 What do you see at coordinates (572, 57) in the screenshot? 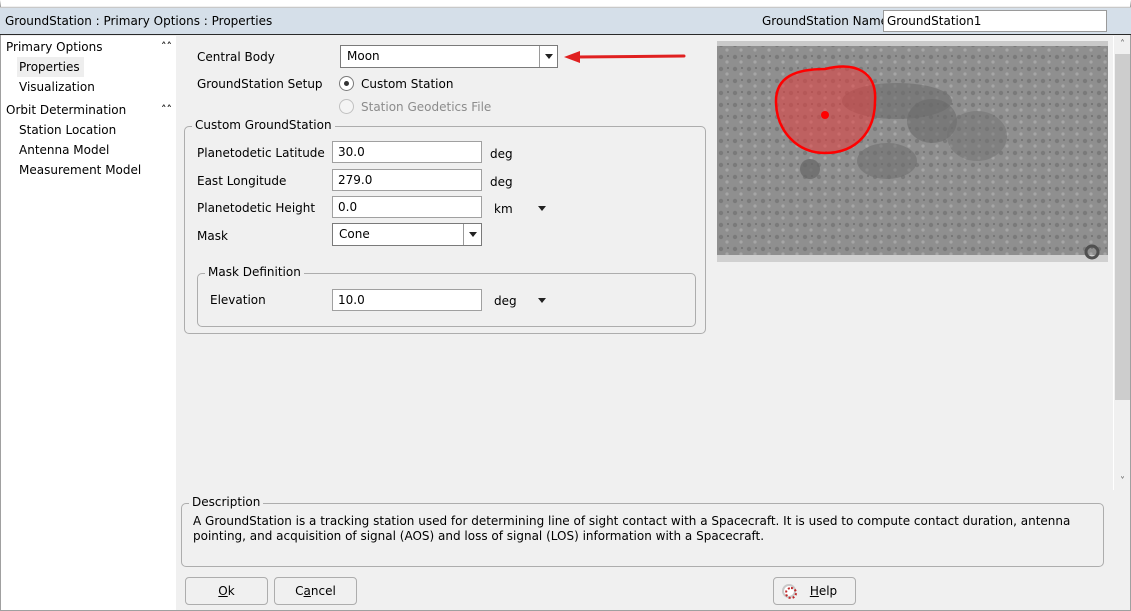
I see `annotation-arrow-head` at bounding box center [572, 57].